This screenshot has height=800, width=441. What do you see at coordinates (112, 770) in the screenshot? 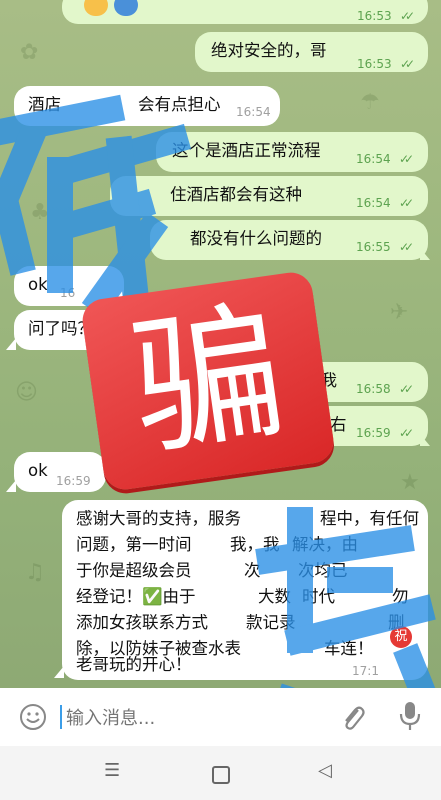
I see `recent-apps-icon: ☰` at bounding box center [112, 770].